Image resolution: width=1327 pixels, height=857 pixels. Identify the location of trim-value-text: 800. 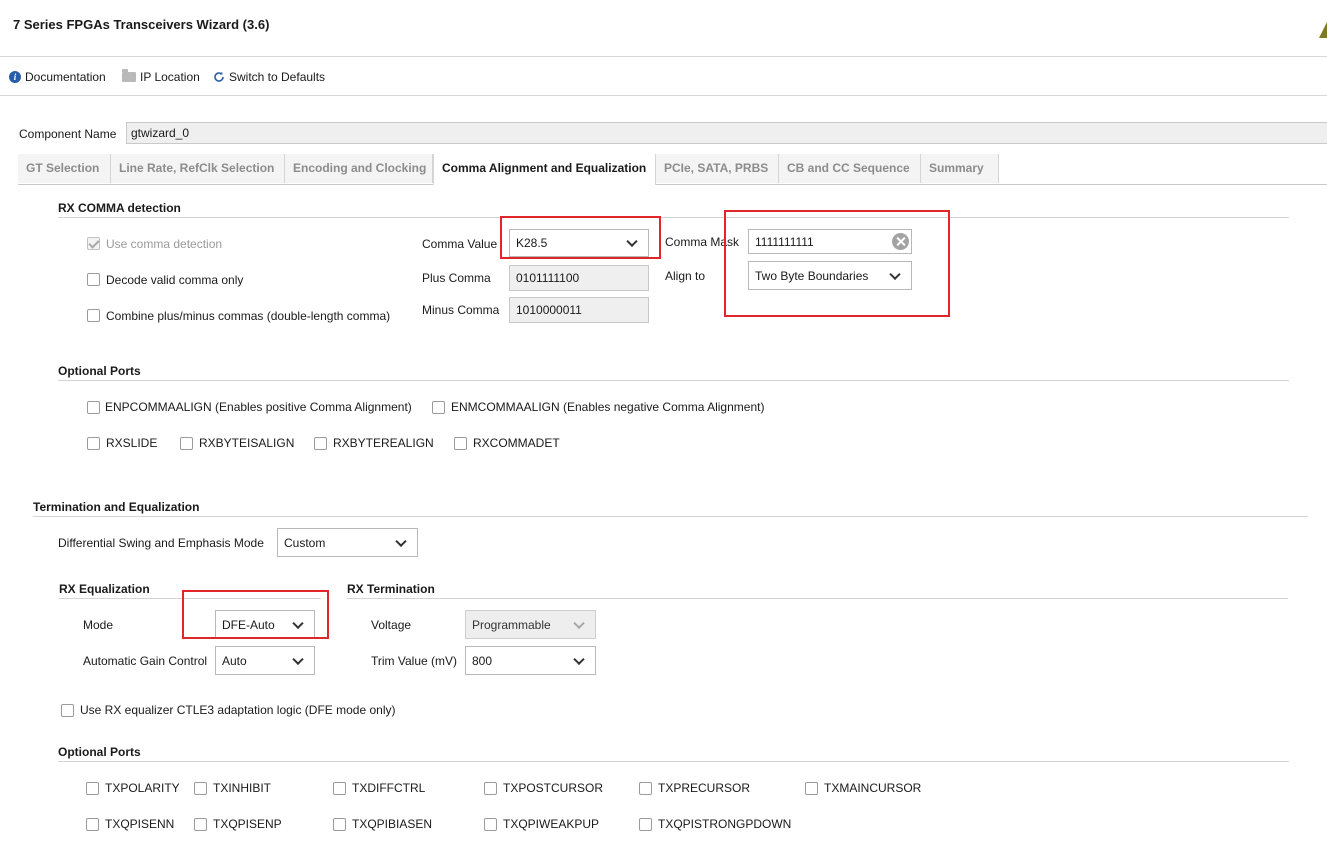
(482, 660).